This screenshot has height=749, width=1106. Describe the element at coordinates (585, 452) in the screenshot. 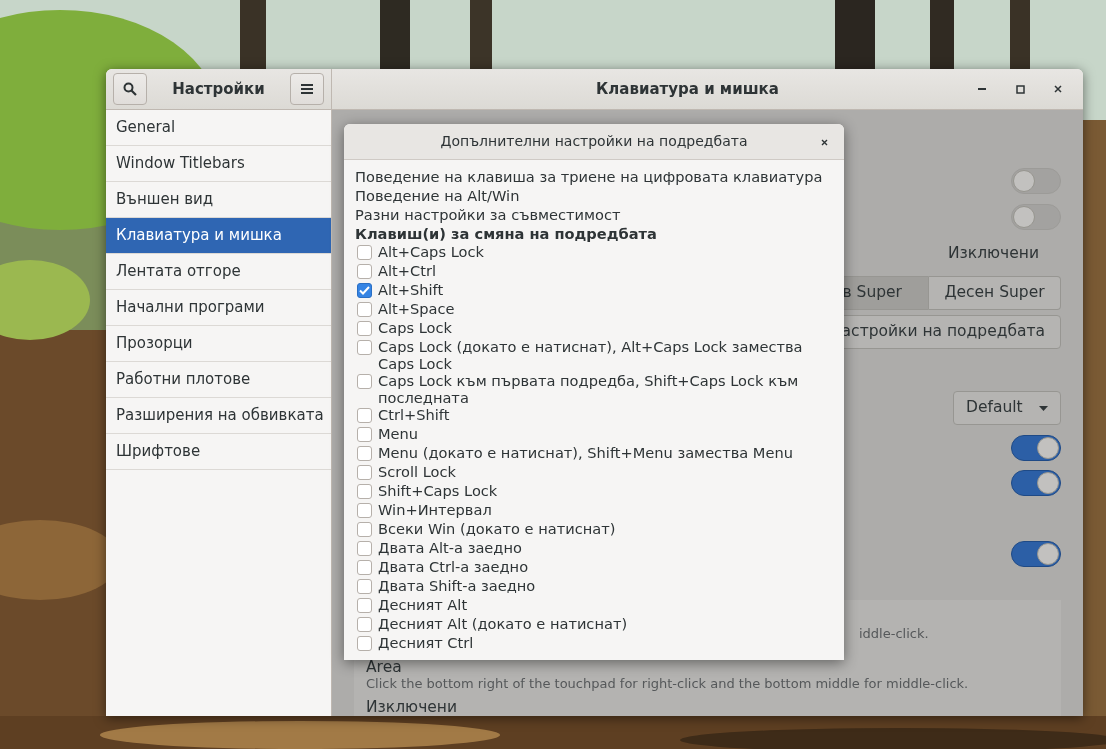

I see `option-label: Menu (докато е натиснат), Shift+Menu замества Menu` at that location.